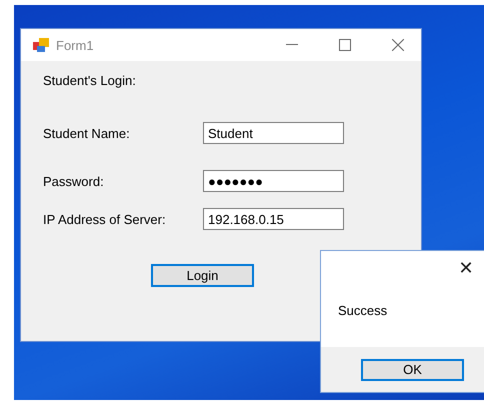 The image size is (484, 402). Describe the element at coordinates (398, 45) in the screenshot. I see `close-icon` at that location.